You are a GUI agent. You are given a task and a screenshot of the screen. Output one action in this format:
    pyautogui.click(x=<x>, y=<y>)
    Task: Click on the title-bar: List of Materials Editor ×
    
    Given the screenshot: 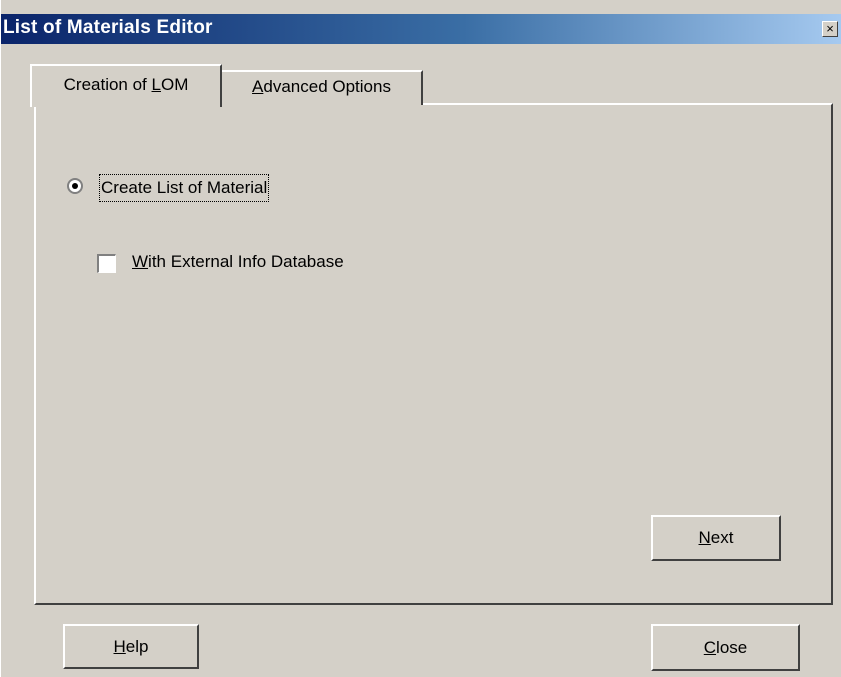 What is the action you would take?
    pyautogui.click(x=421, y=29)
    